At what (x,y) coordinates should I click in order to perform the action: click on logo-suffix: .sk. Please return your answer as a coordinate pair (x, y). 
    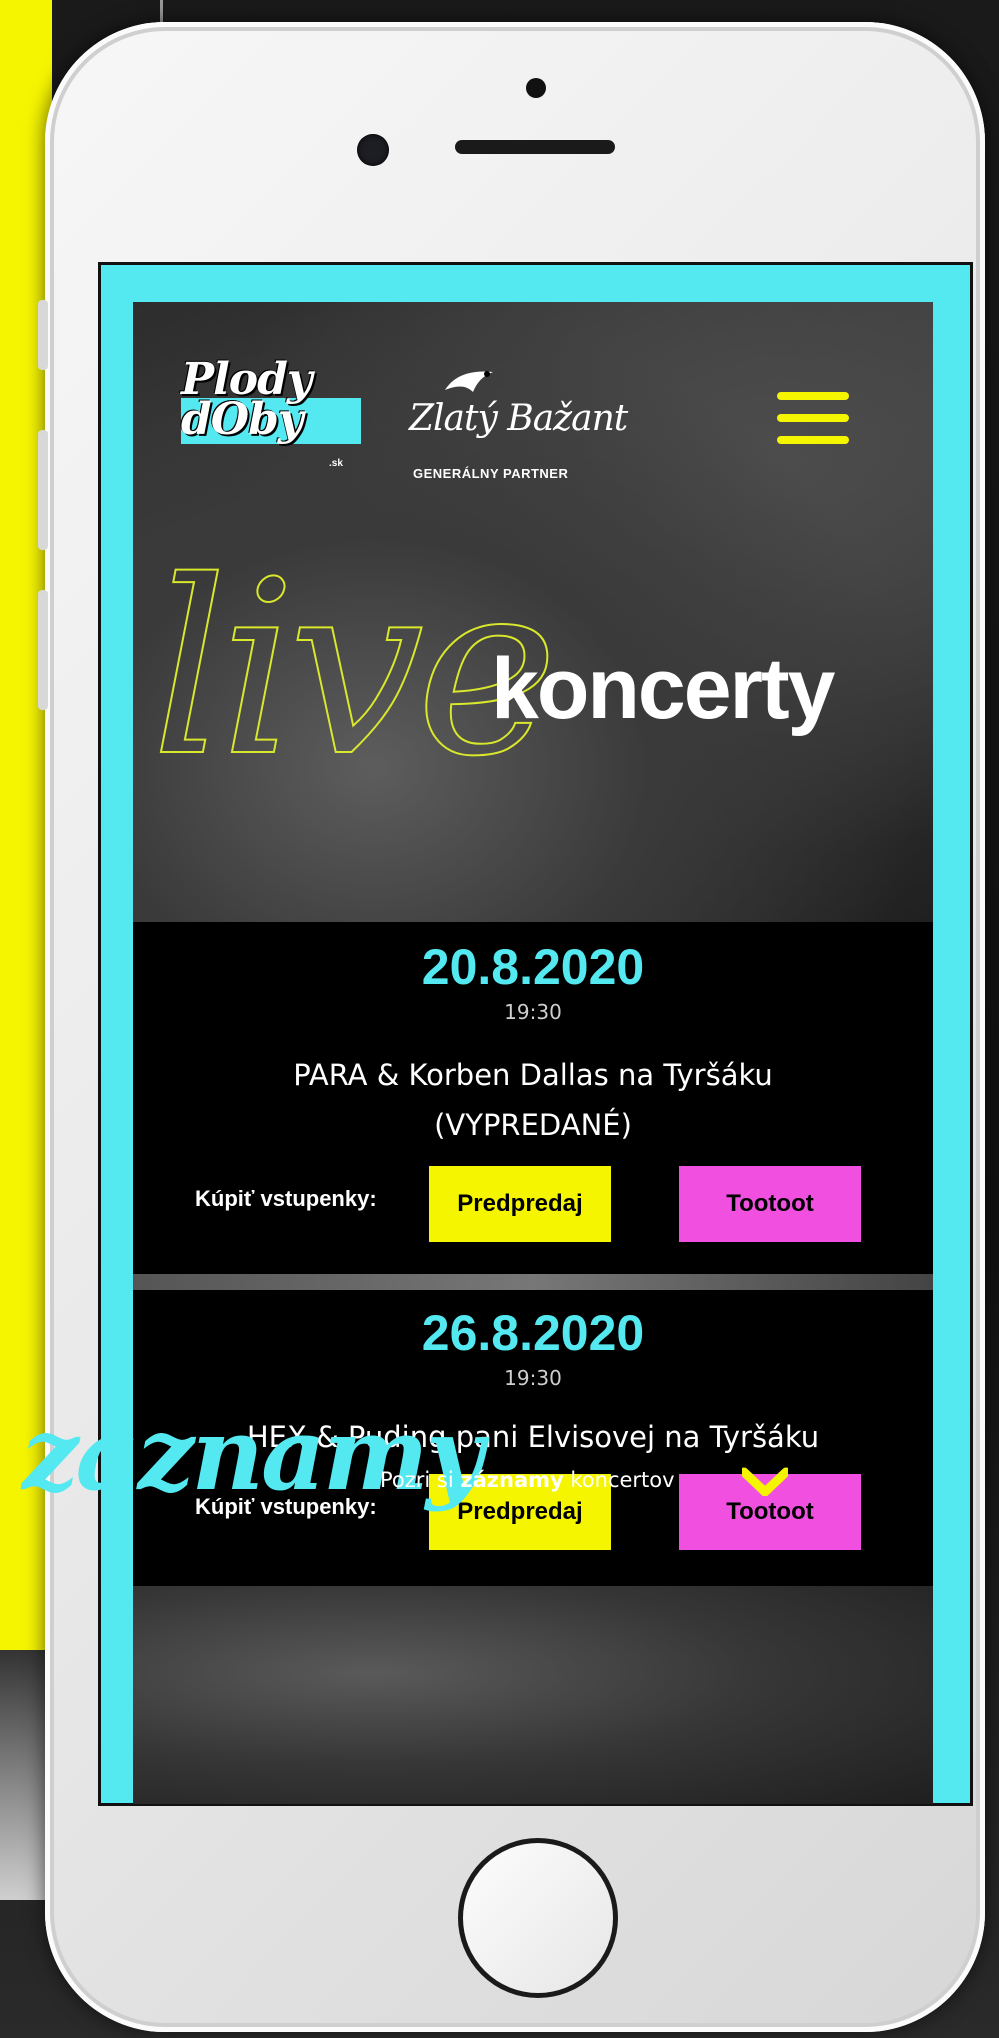
    Looking at the image, I should click on (336, 463).